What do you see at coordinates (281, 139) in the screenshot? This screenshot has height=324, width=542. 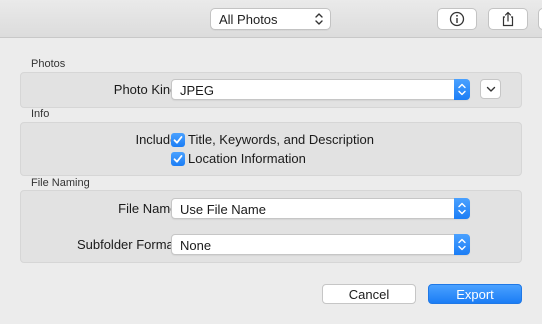 I see `title-keywords-label: Title, Keywords, and Description` at bounding box center [281, 139].